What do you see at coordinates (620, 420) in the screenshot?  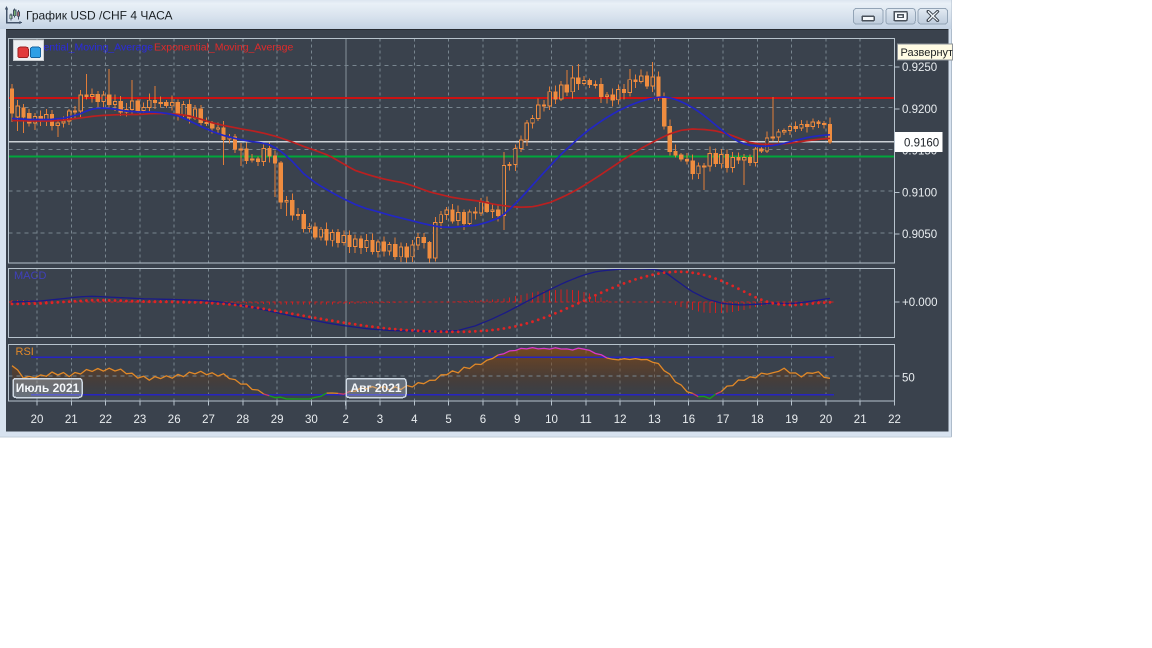 I see `svg-text: 12` at bounding box center [620, 420].